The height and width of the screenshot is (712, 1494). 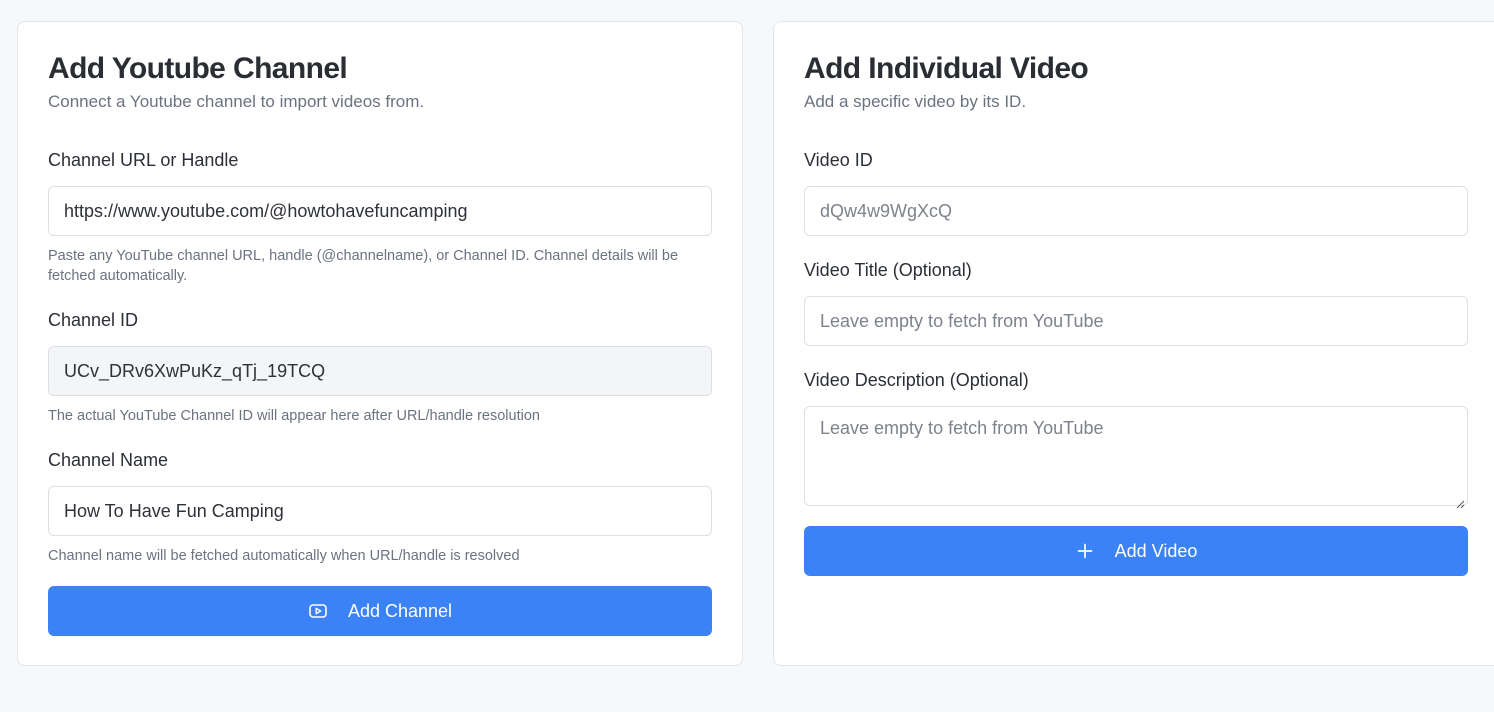 I want to click on resize-handle-icon, so click(x=1460, y=501).